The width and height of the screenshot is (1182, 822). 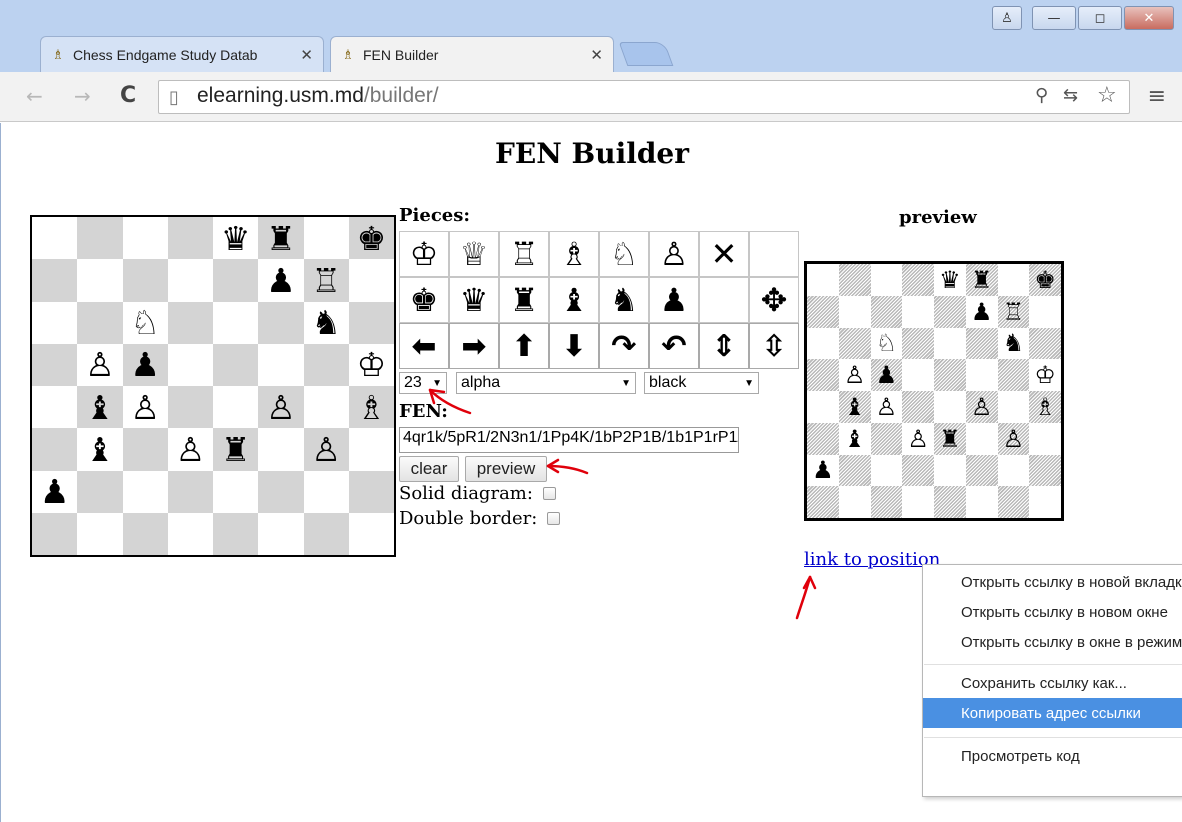 What do you see at coordinates (1052, 756) in the screenshot?
I see `ctx-inspect: Просмотреть код` at bounding box center [1052, 756].